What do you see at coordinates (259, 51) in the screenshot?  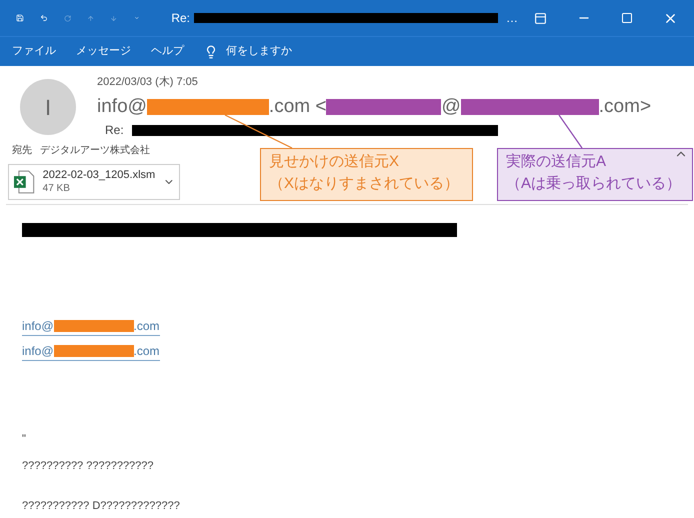 I see `tell-me-field: 何をしますか` at bounding box center [259, 51].